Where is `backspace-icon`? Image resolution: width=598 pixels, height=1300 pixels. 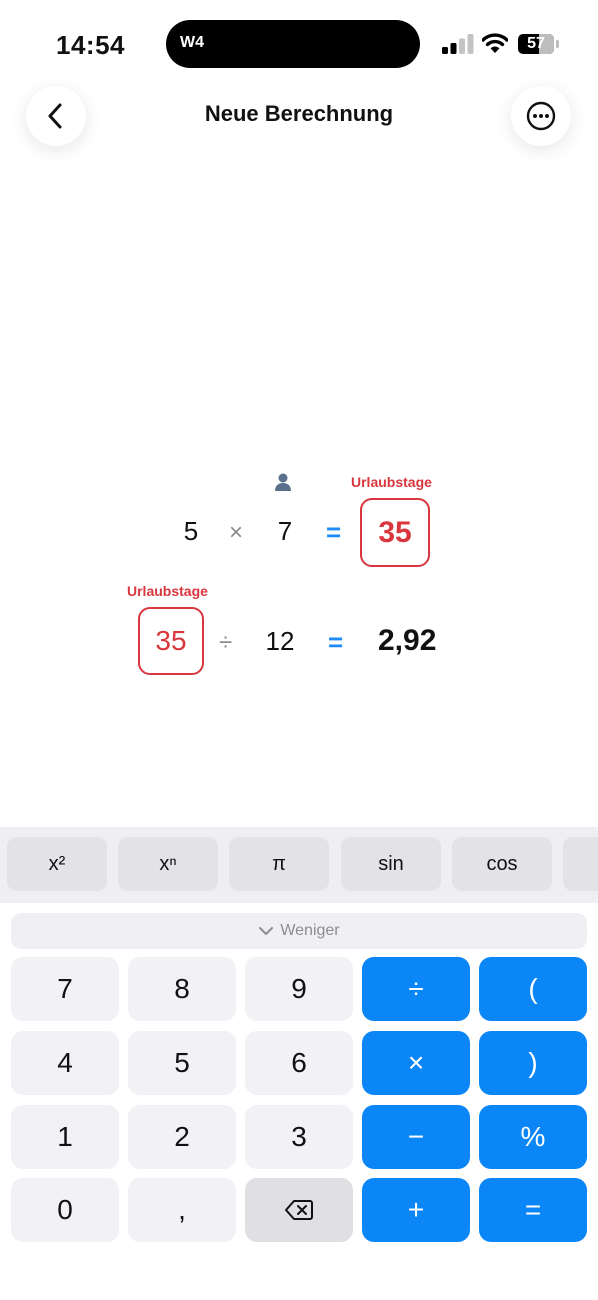
backspace-icon is located at coordinates (299, 1210).